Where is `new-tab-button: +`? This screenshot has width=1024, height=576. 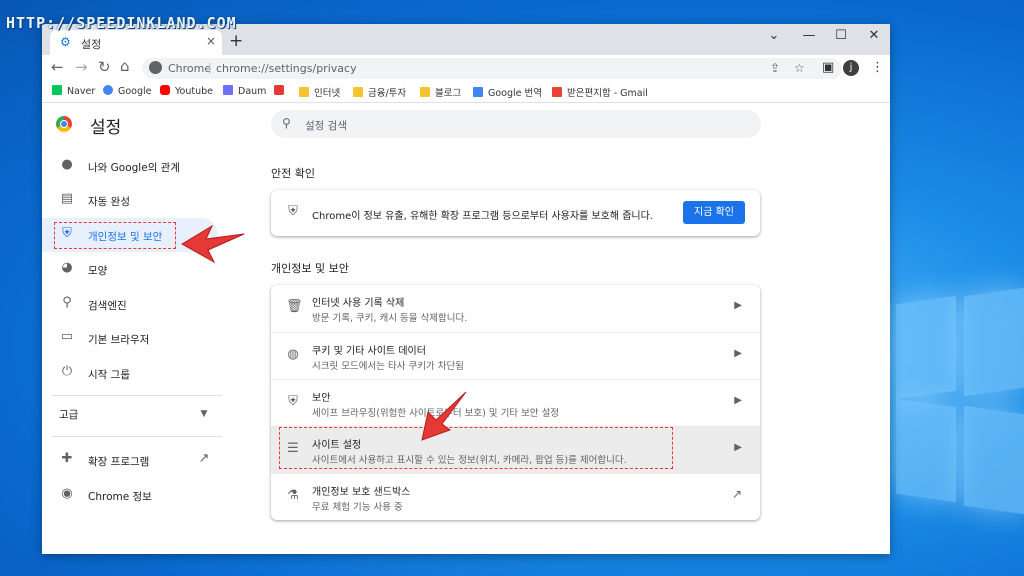 new-tab-button: + is located at coordinates (236, 41).